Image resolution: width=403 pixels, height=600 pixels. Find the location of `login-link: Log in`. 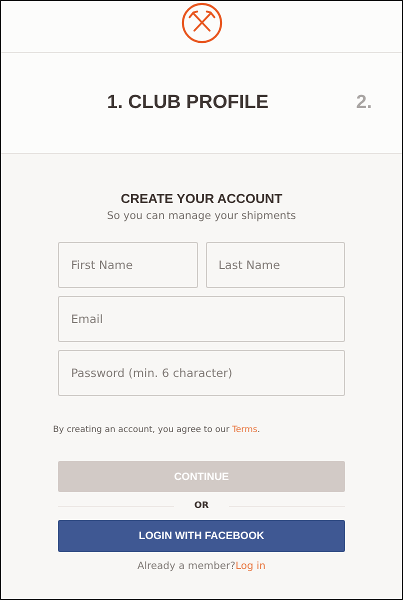

login-link: Log in is located at coordinates (250, 566).